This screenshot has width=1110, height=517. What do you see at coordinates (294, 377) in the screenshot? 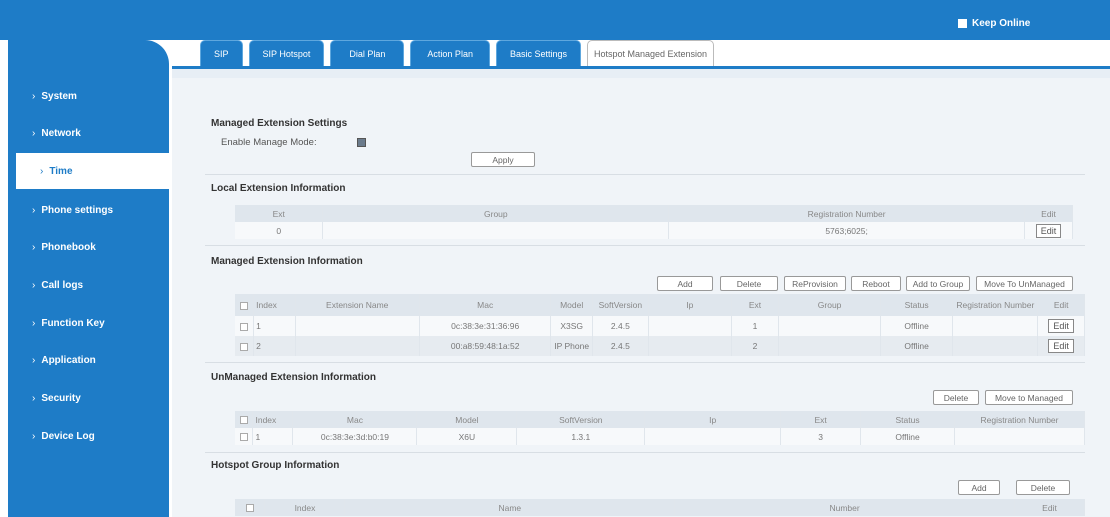
I see `unmanaged-extension-title: UnManaged Extension Information` at bounding box center [294, 377].